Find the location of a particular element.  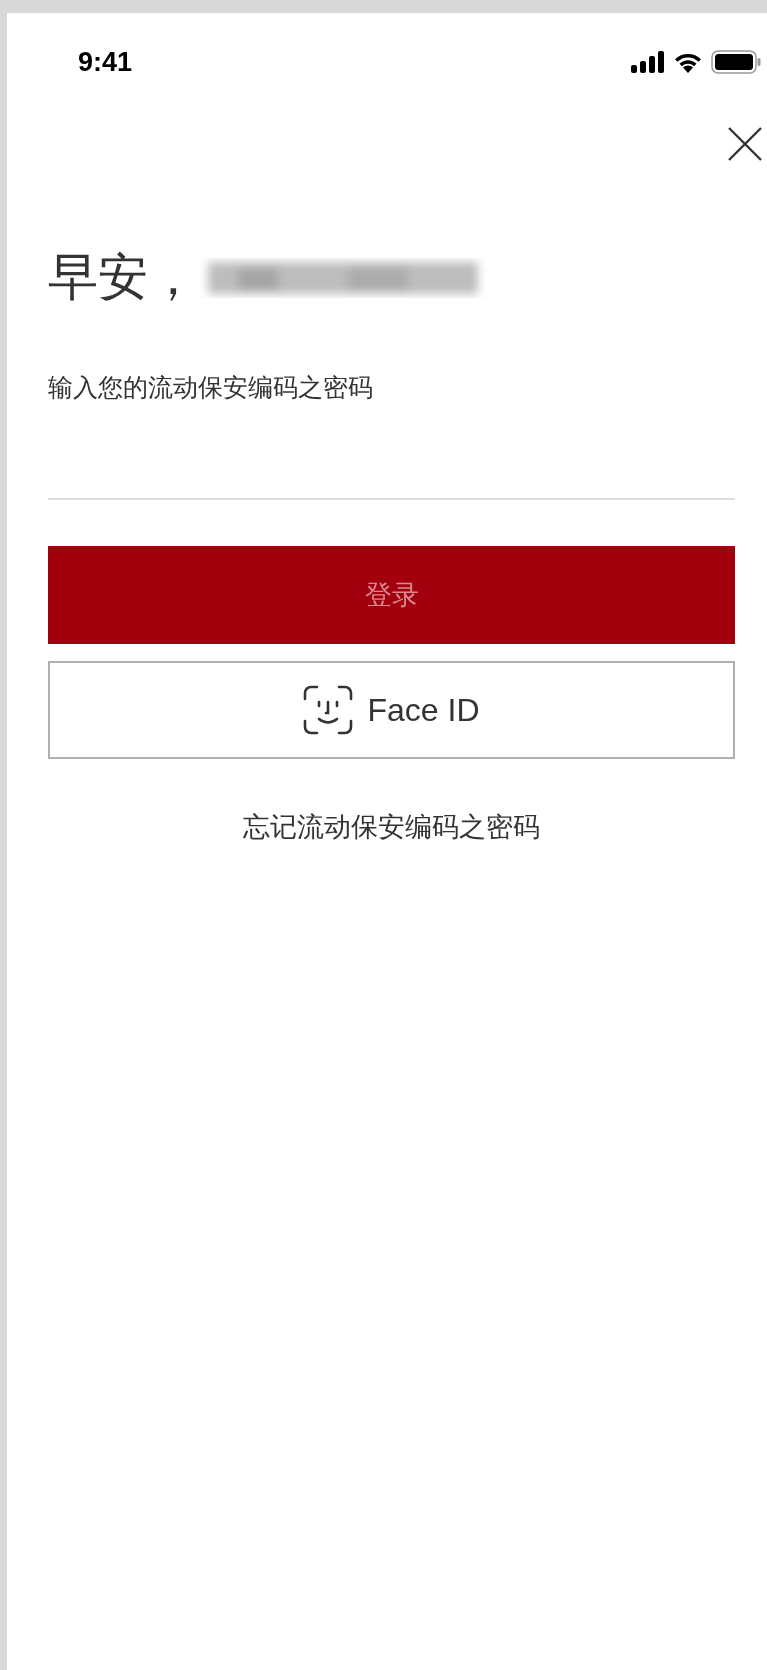

forgot-password-link: 忘记流动保安编码之密码 is located at coordinates (391, 827).